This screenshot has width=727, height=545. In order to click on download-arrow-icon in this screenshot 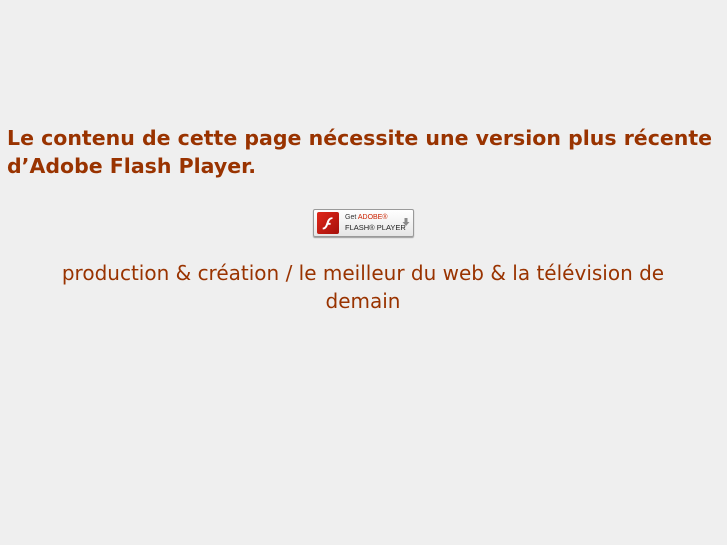, I will do `click(406, 219)`.